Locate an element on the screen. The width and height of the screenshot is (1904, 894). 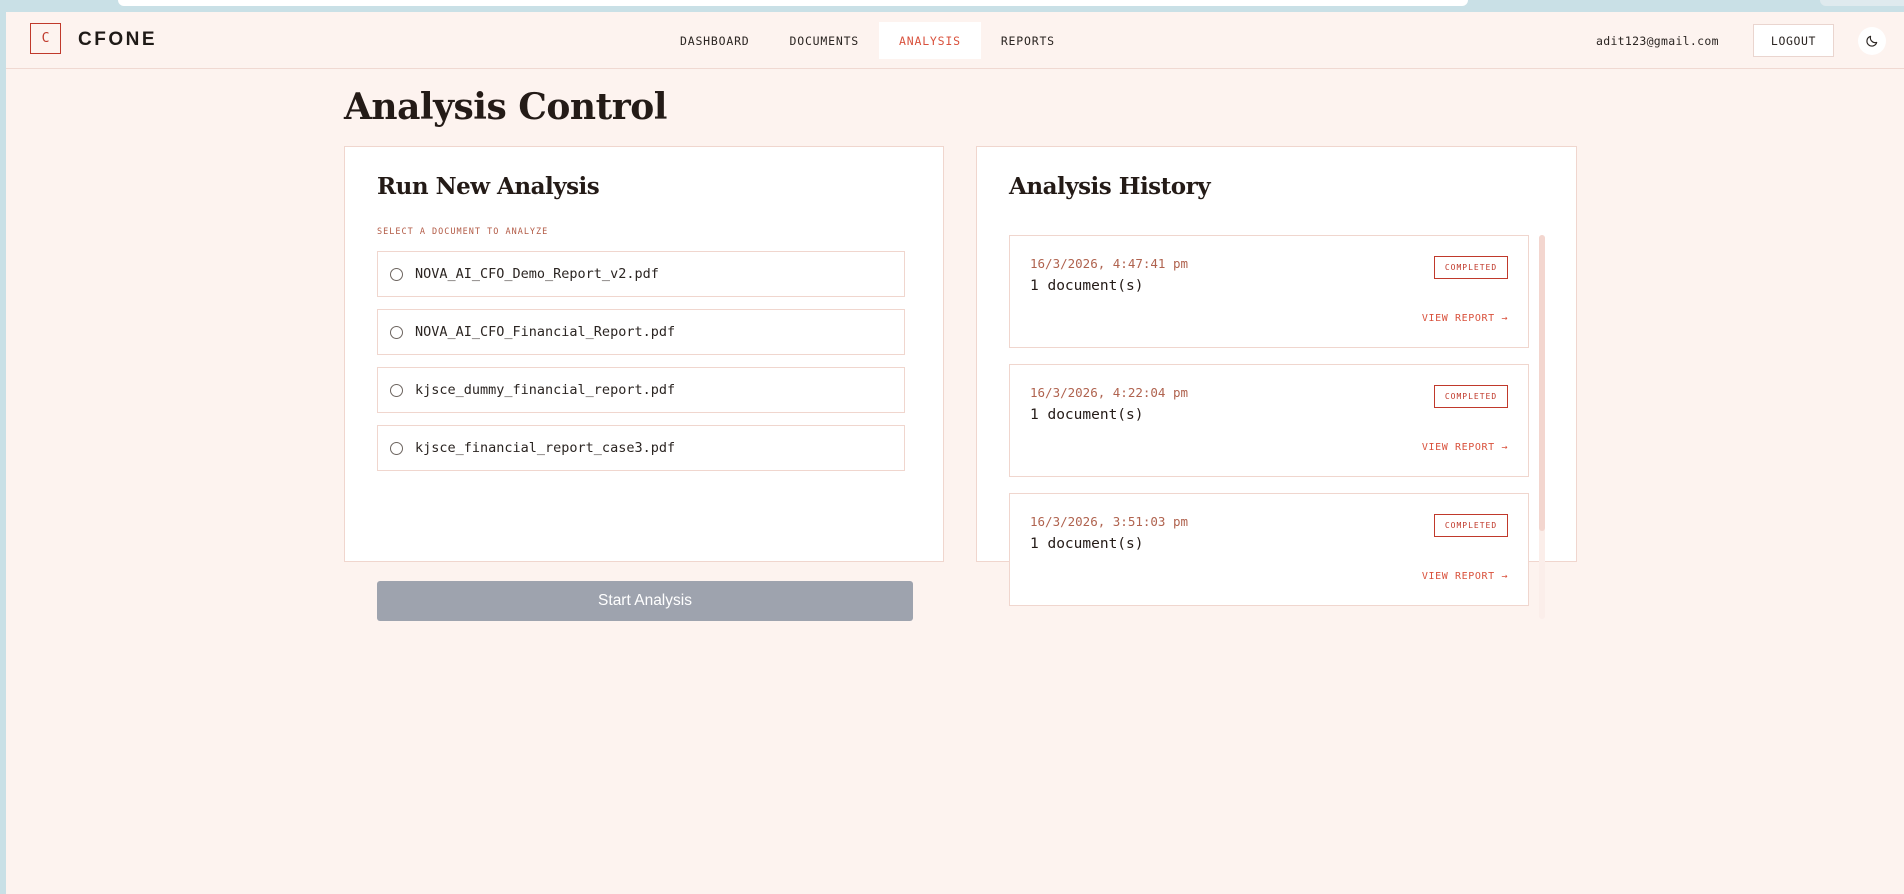
moon-icon is located at coordinates (1872, 41).